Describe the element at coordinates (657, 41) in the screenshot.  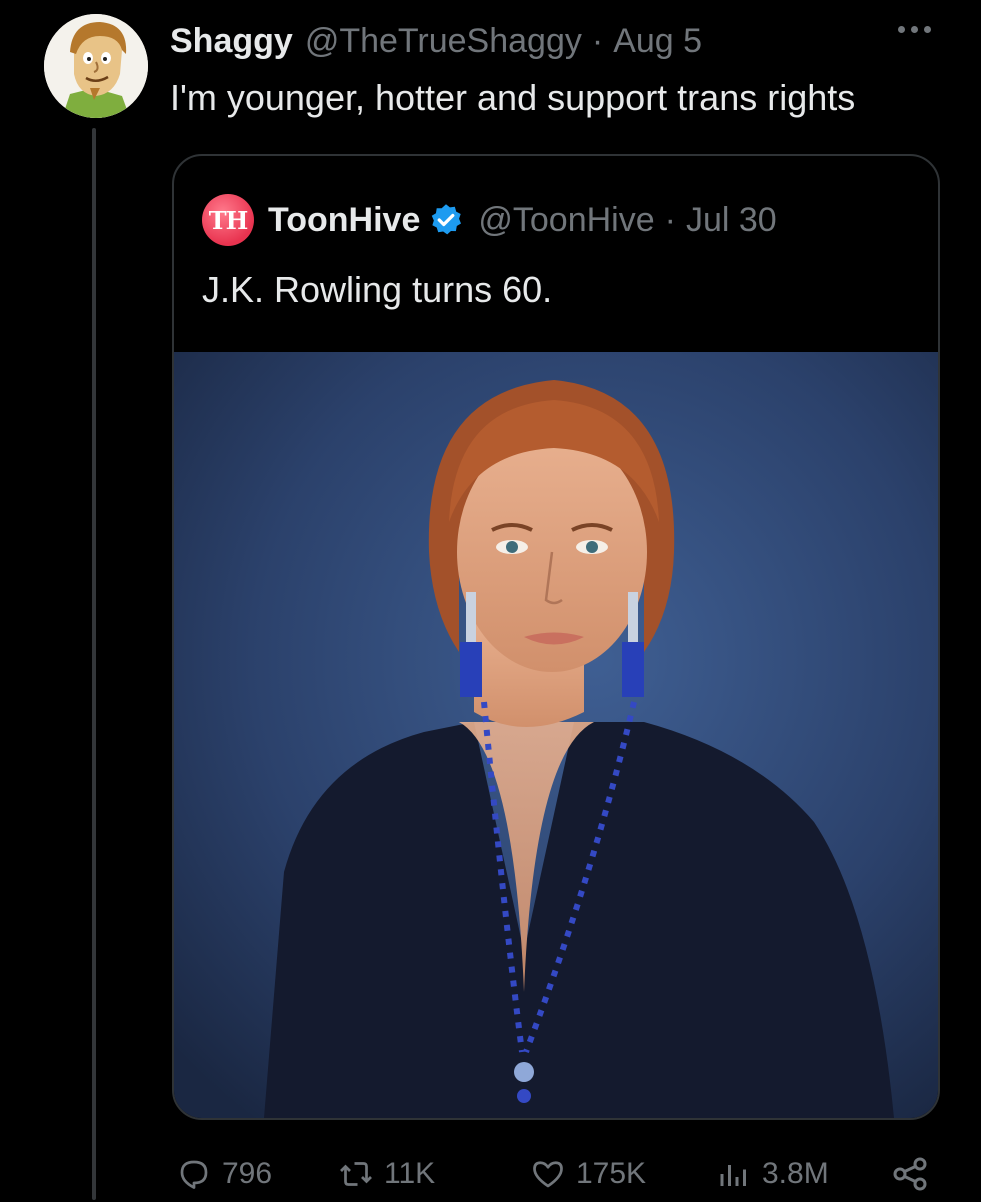
I see `tweet-date: Aug 5` at that location.